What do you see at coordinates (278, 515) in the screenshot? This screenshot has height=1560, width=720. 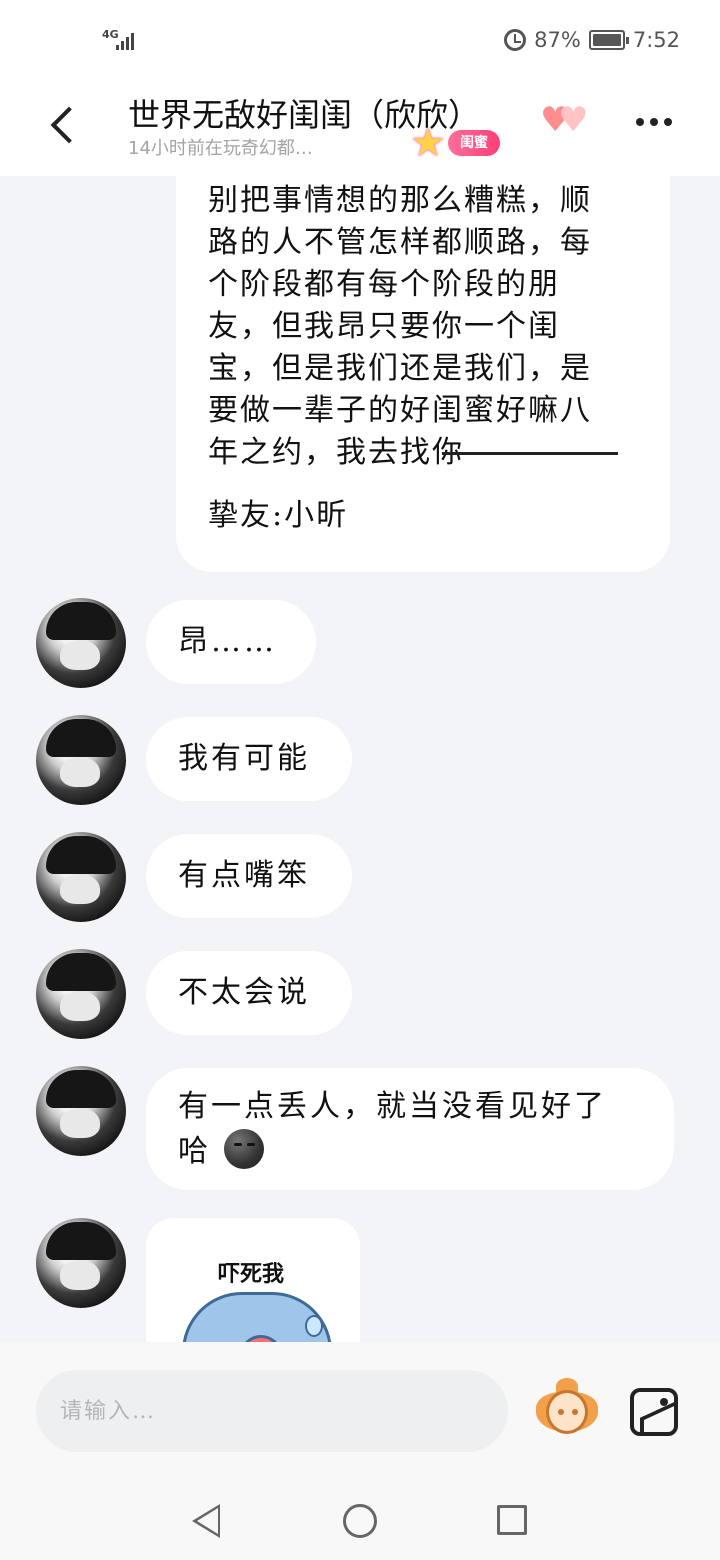 I see `letter-signature: 挚友:小昕` at bounding box center [278, 515].